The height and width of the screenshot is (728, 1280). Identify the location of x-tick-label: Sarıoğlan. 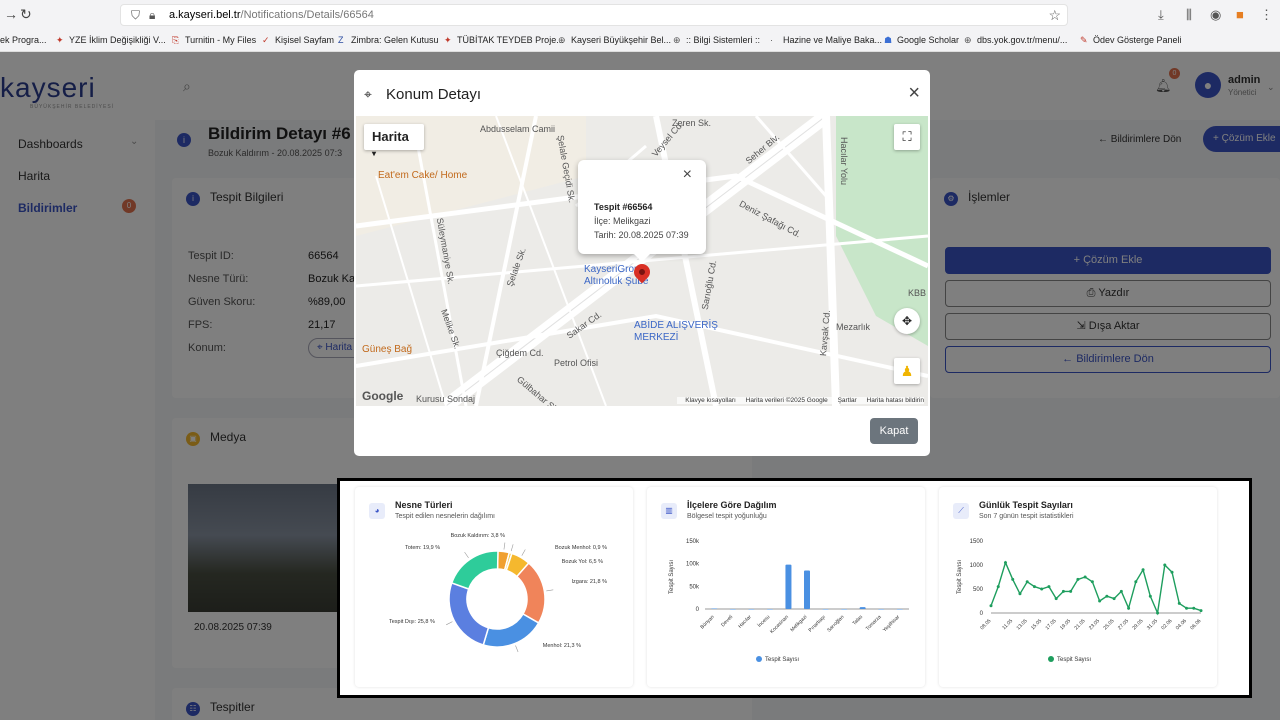
(836, 624).